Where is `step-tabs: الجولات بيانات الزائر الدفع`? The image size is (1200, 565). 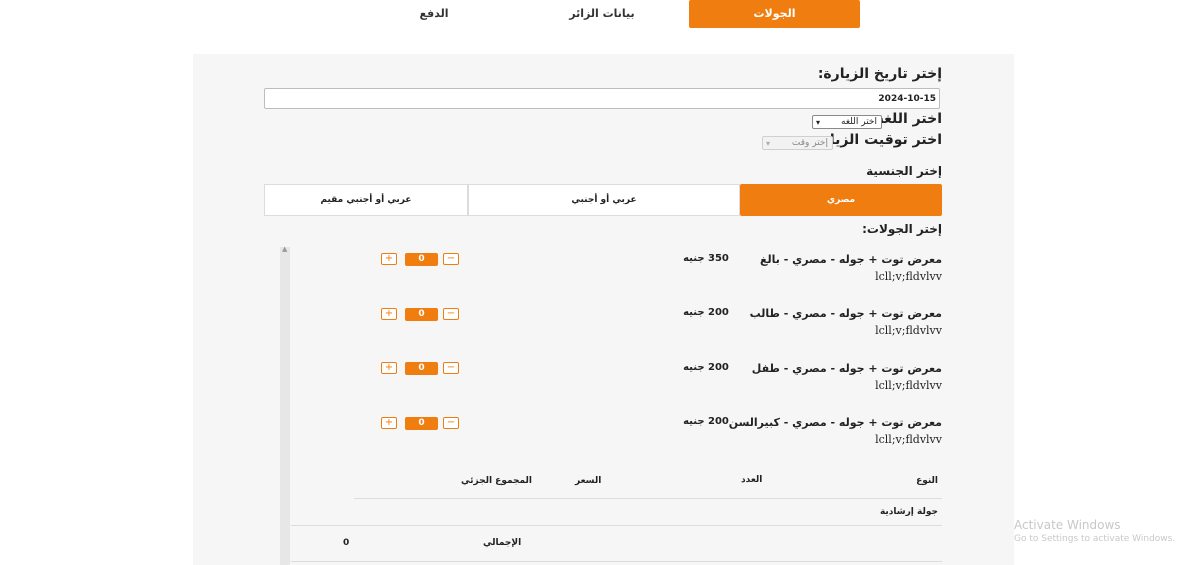
step-tabs: الجولات بيانات الزائر الدفع is located at coordinates (600, 15).